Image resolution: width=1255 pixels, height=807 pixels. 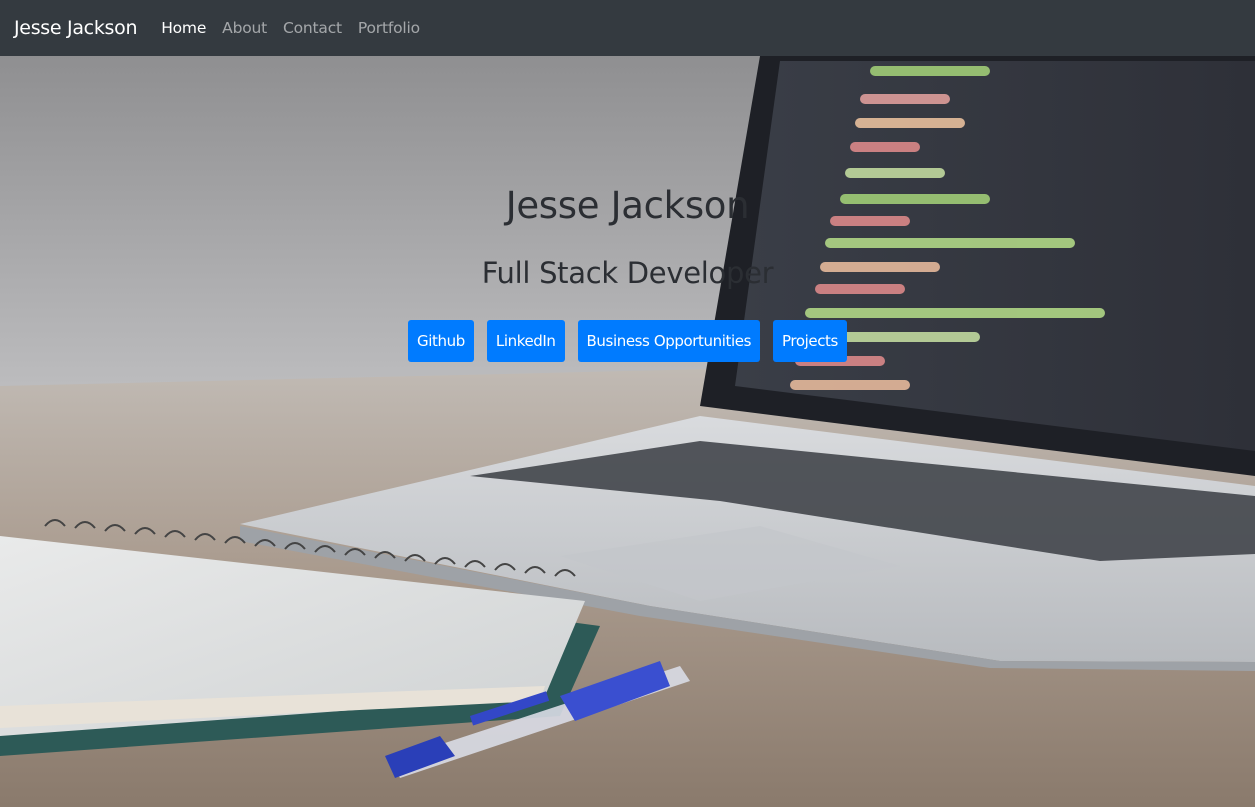 I want to click on nav-link-about: About, so click(x=244, y=28).